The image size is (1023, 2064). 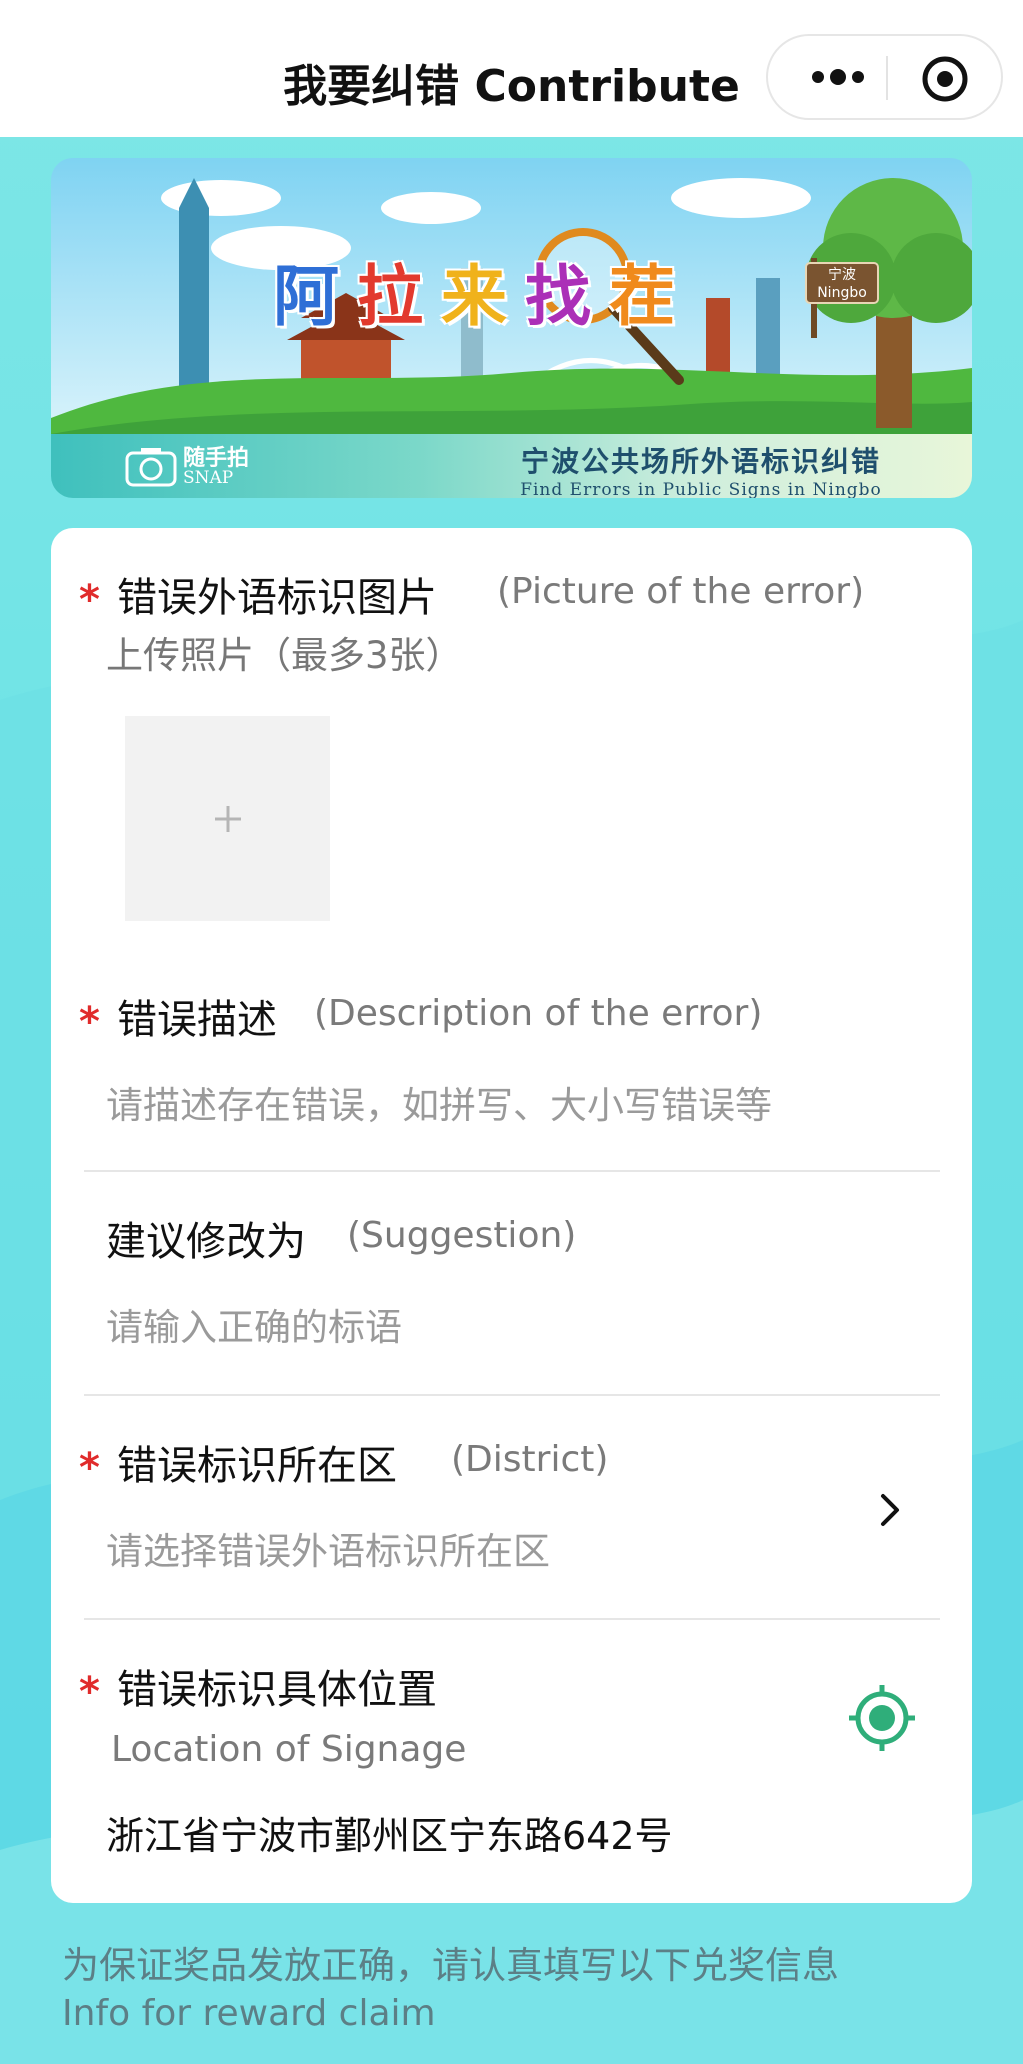 What do you see at coordinates (257, 1466) in the screenshot?
I see `district-label: 错误标识所在区` at bounding box center [257, 1466].